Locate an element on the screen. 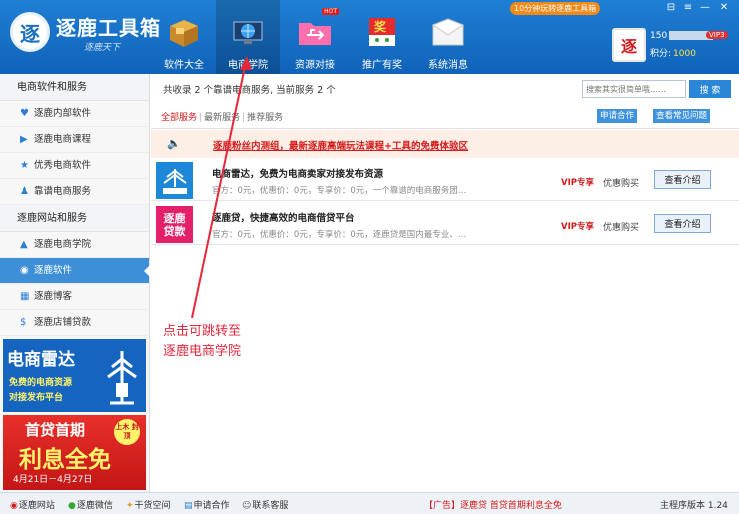 This screenshot has height=514, width=739. status-link-label: 干货空间 is located at coordinates (152, 506).